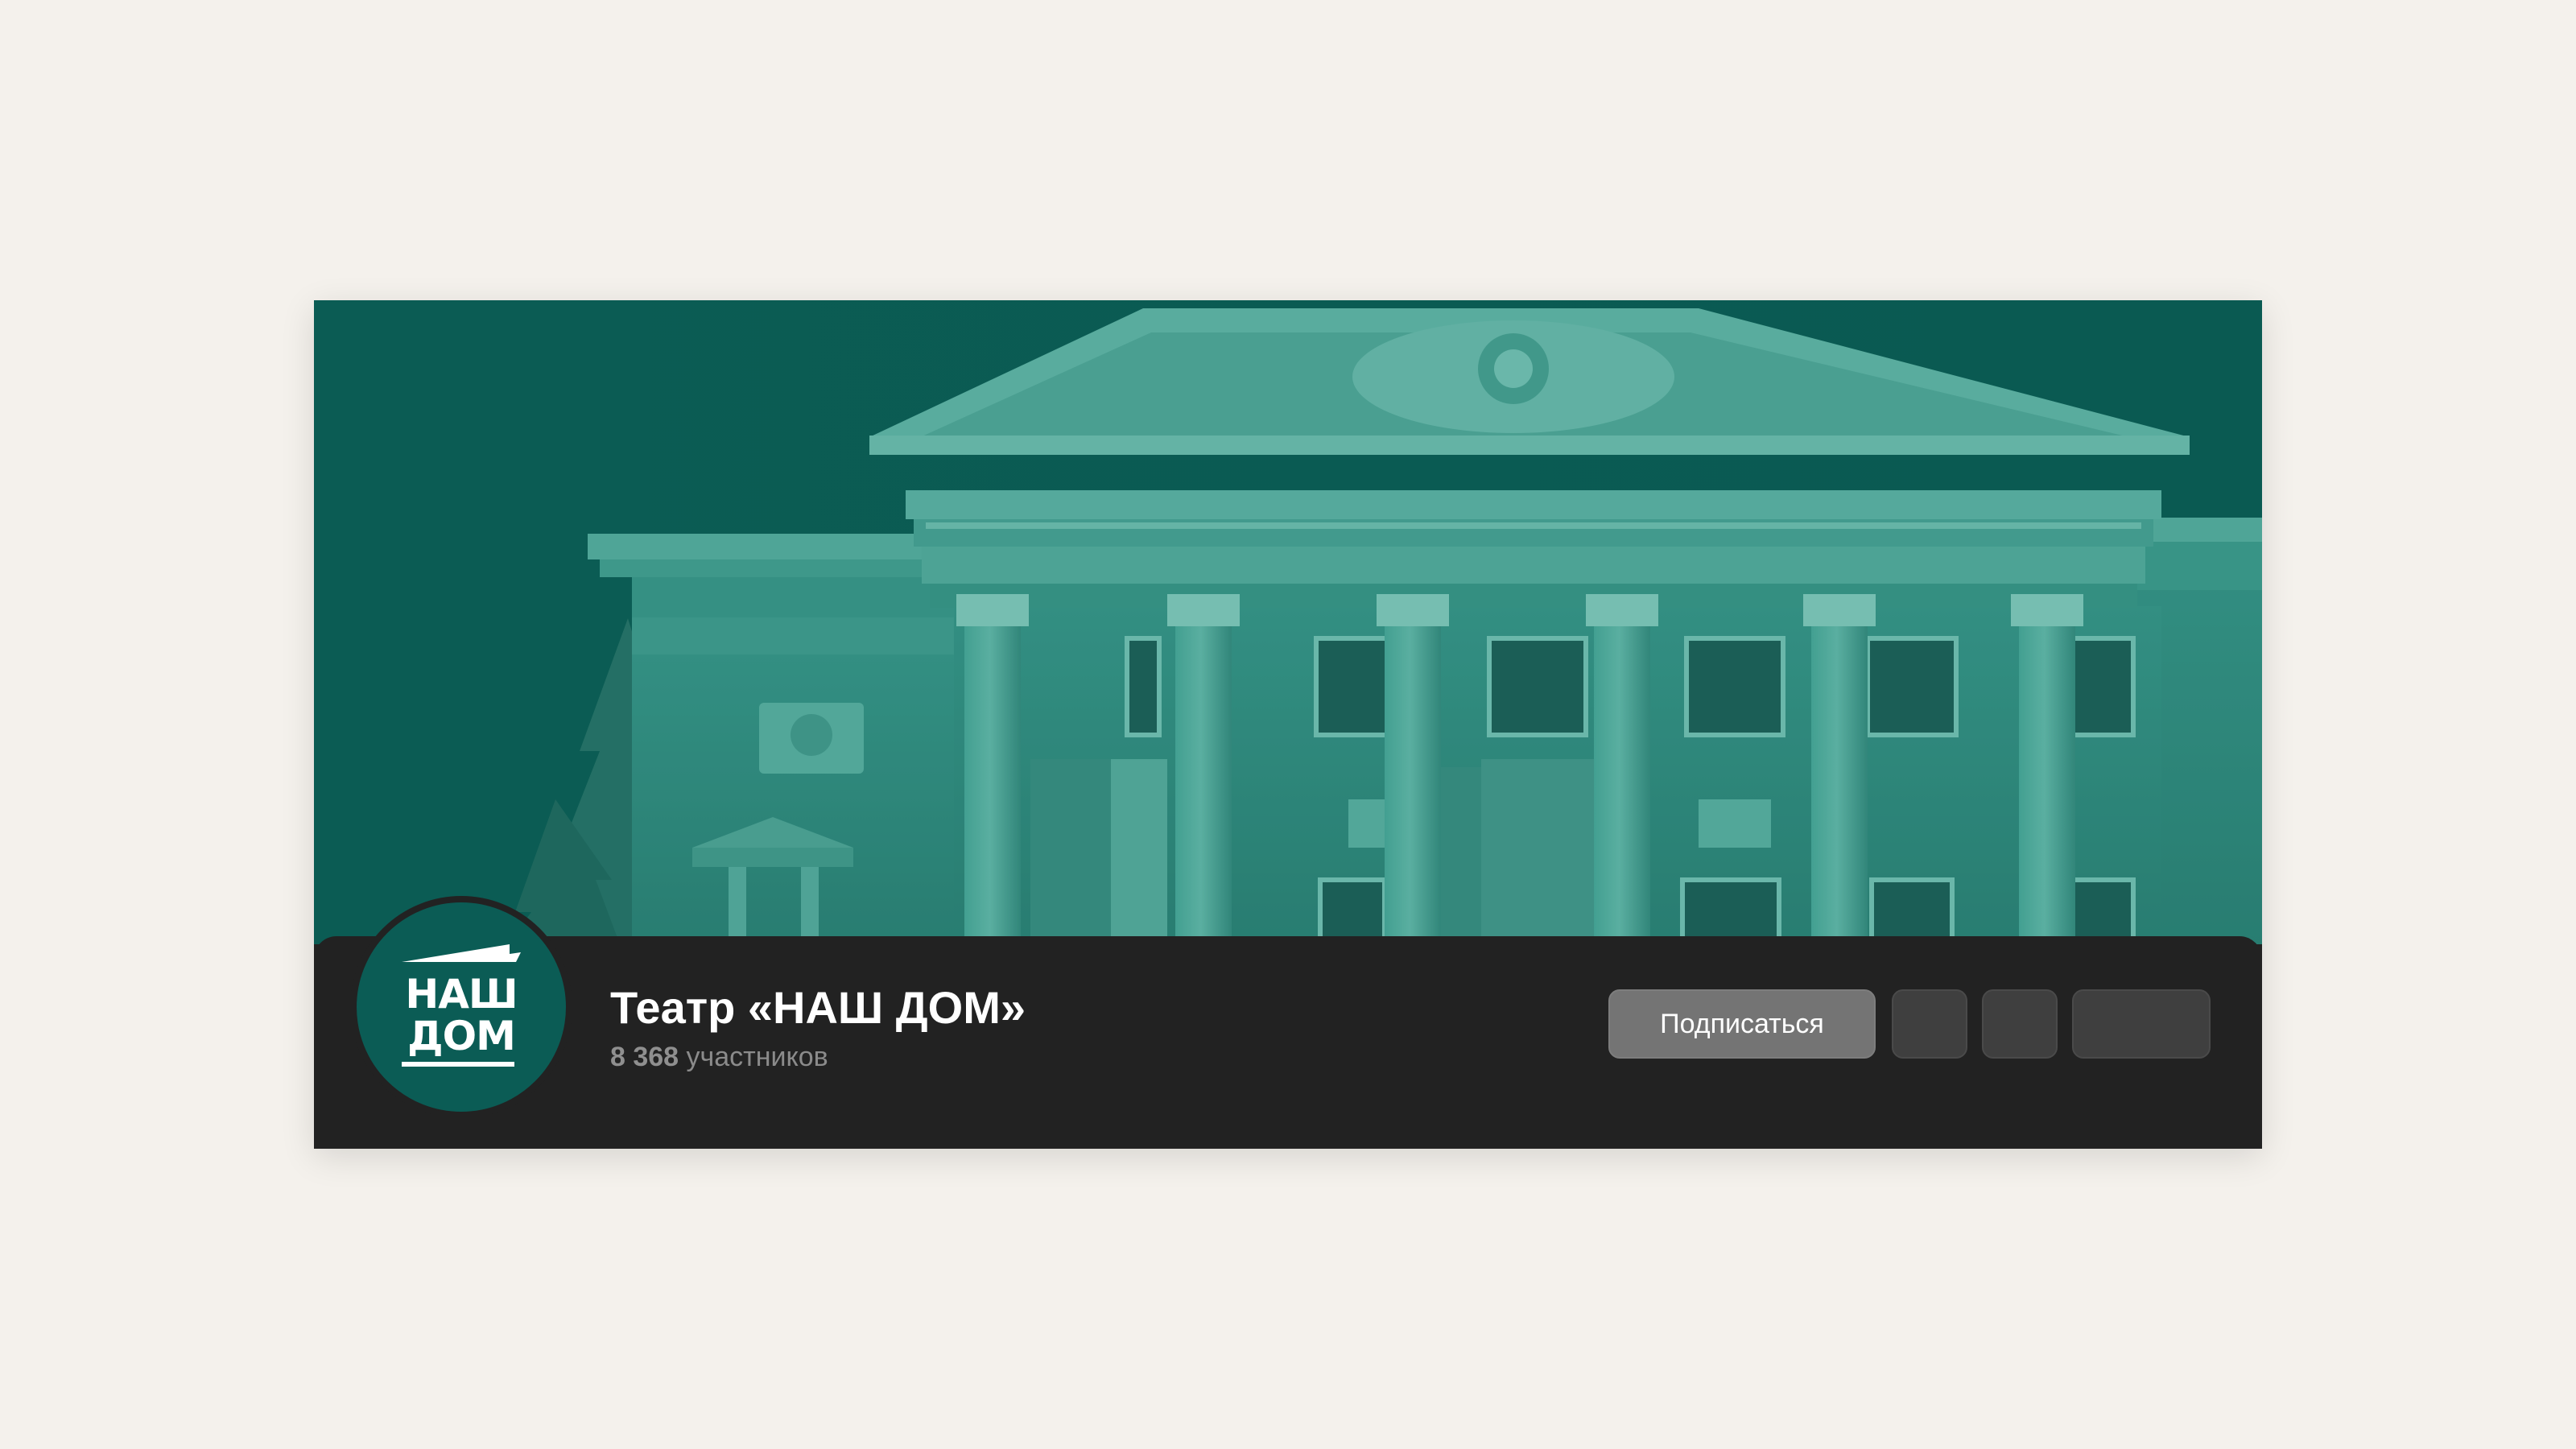  I want to click on members-info: 8 368 участников, so click(719, 1057).